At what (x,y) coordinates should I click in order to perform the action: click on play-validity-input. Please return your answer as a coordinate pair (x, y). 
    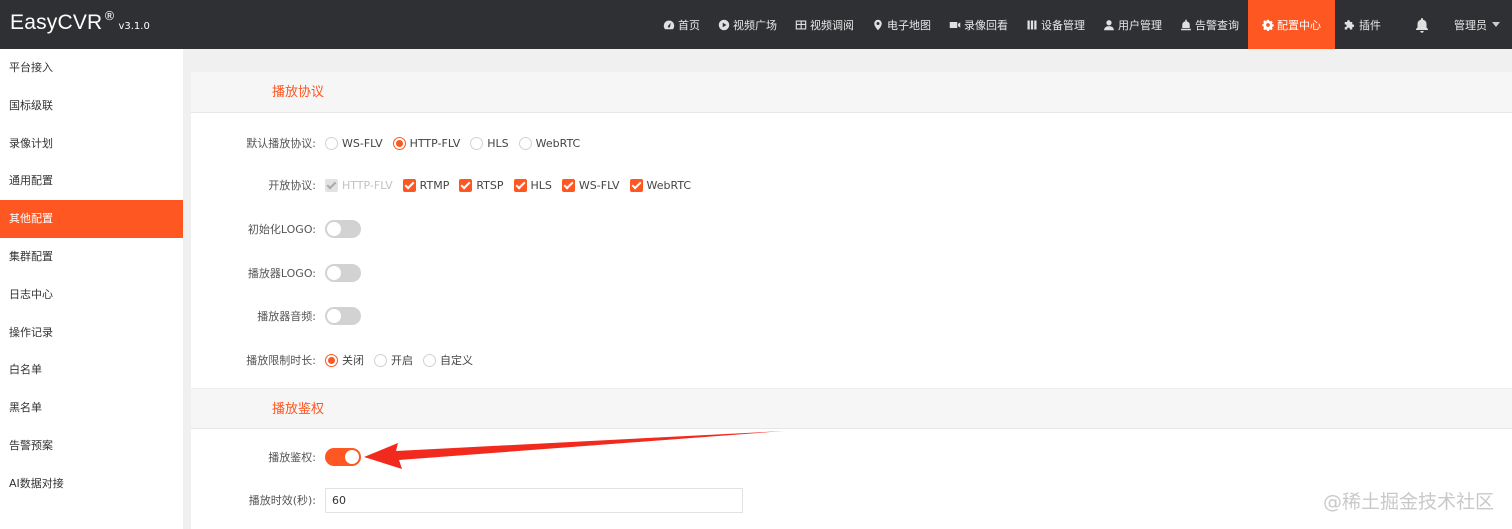
    Looking at the image, I should click on (534, 500).